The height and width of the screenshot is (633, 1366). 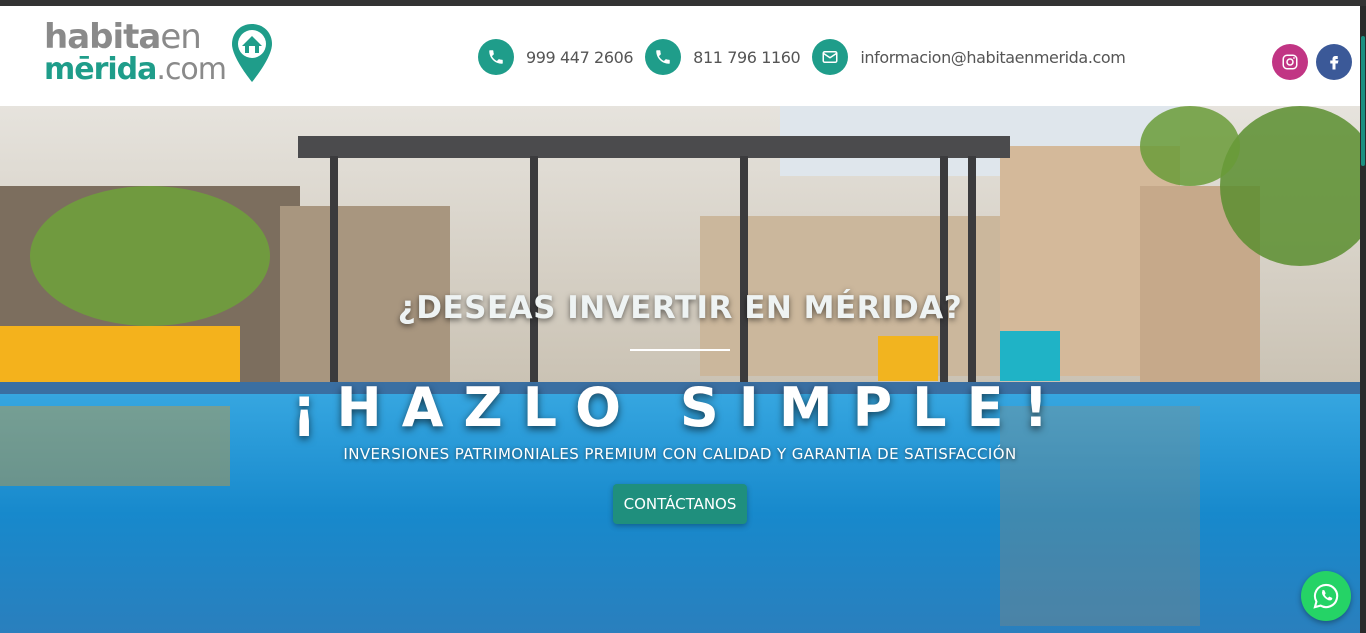 What do you see at coordinates (680, 308) in the screenshot?
I see `hero-question: ¿DESEAS INVERTIR EN MÉRIDA?` at bounding box center [680, 308].